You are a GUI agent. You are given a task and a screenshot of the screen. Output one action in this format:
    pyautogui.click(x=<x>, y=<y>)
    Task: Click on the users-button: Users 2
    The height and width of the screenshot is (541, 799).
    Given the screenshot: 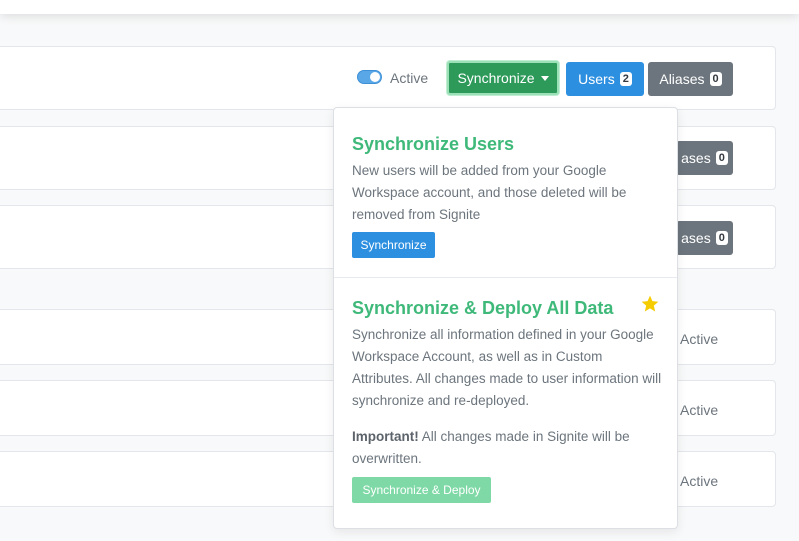 What is the action you would take?
    pyautogui.click(x=605, y=79)
    